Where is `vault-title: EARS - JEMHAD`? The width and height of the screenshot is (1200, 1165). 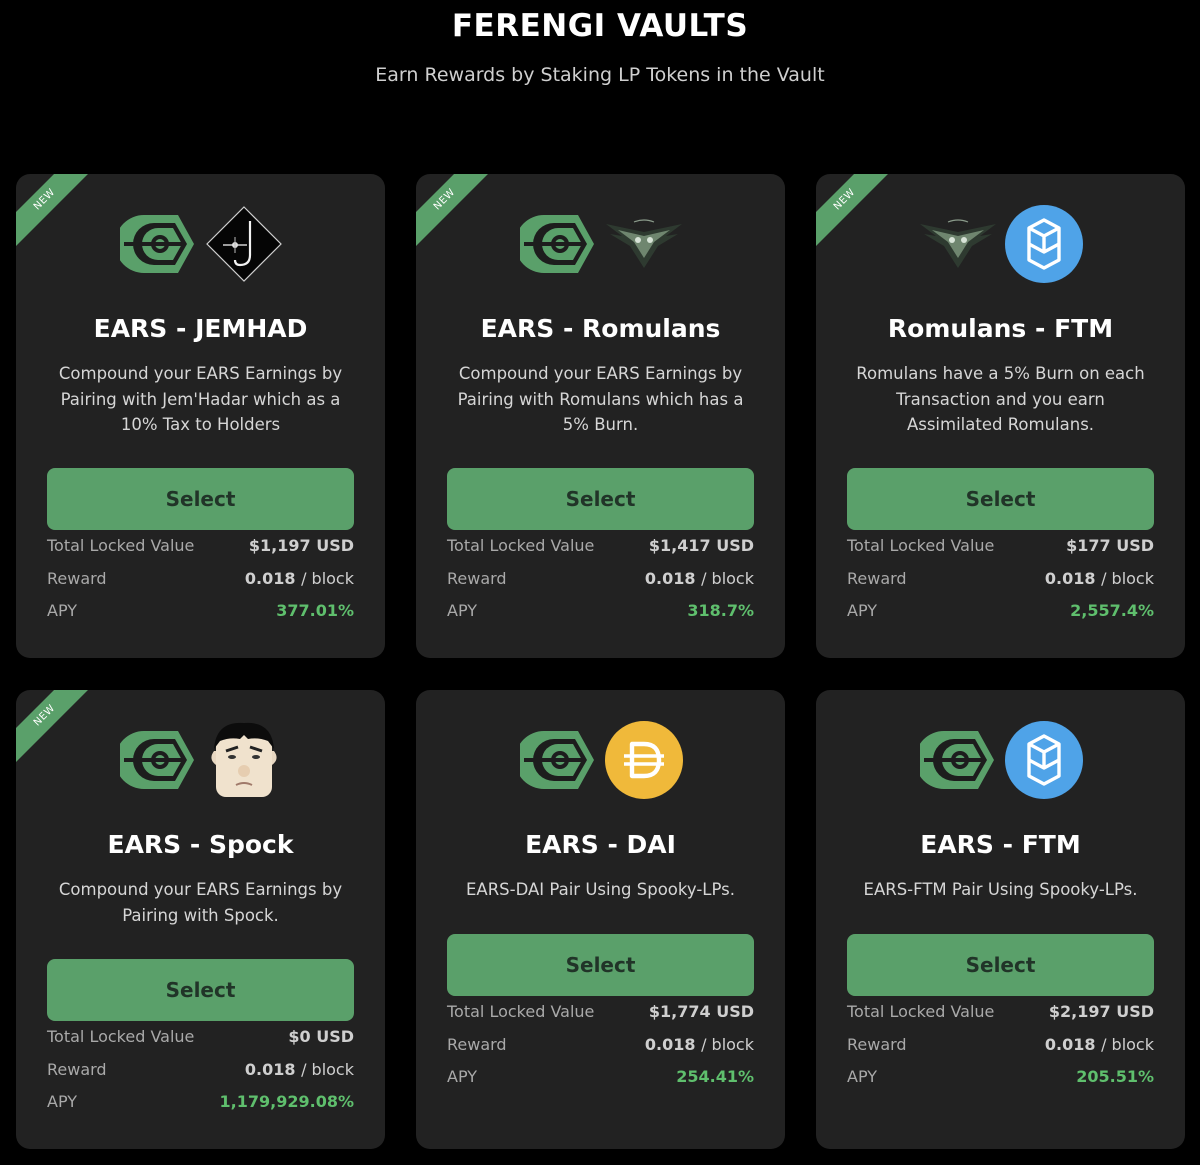 vault-title: EARS - JEMHAD is located at coordinates (200, 328).